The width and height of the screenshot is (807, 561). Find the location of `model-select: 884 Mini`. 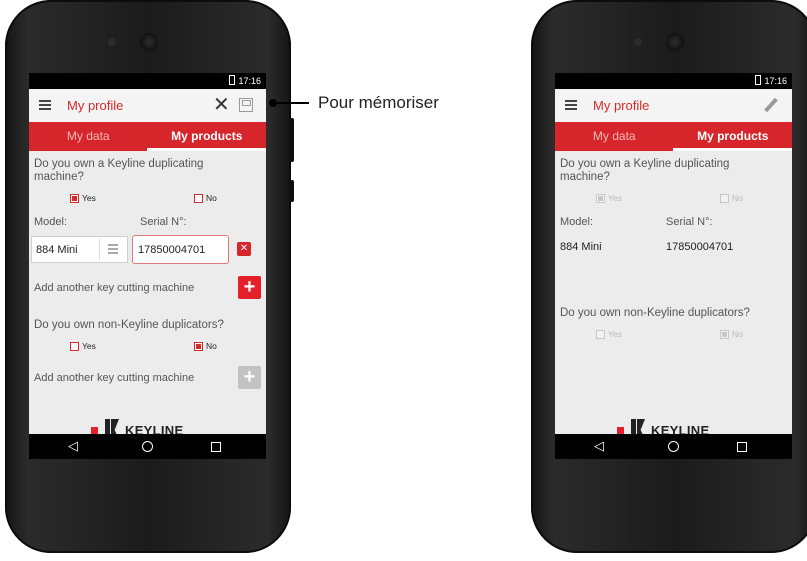

model-select: 884 Mini is located at coordinates (79, 249).